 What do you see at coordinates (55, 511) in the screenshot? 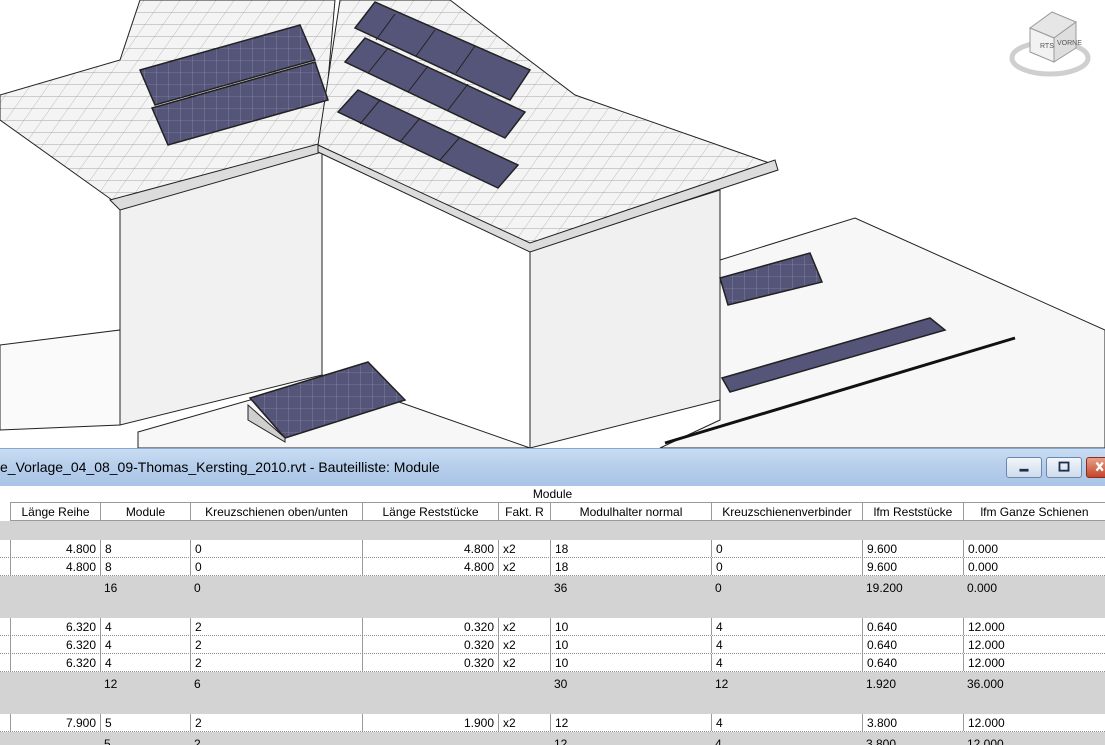
I see `column-header: Länge Reihe` at bounding box center [55, 511].